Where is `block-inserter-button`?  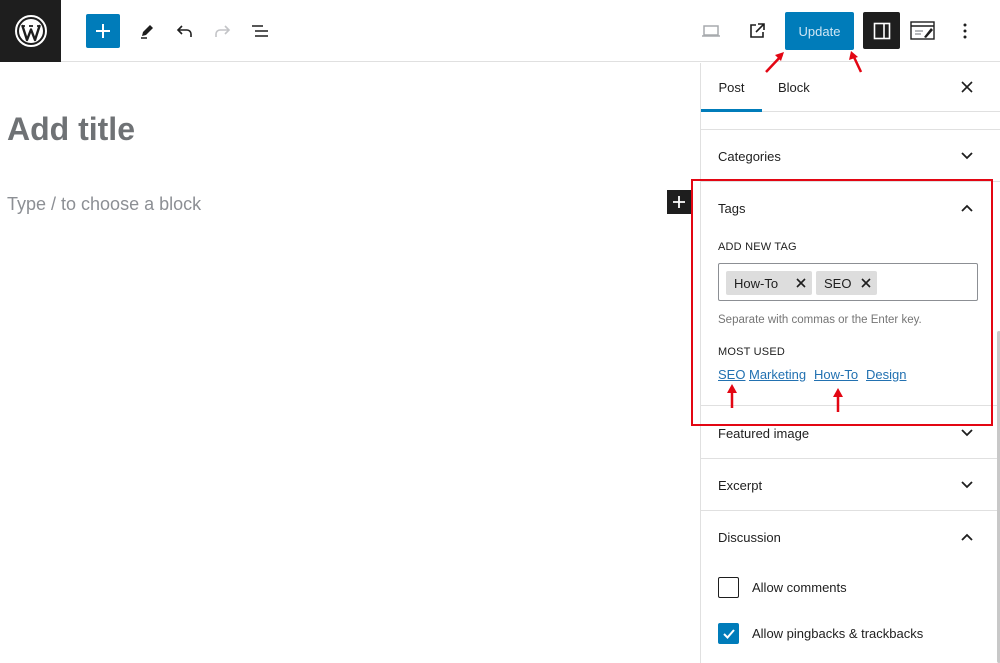
block-inserter-button is located at coordinates (103, 31).